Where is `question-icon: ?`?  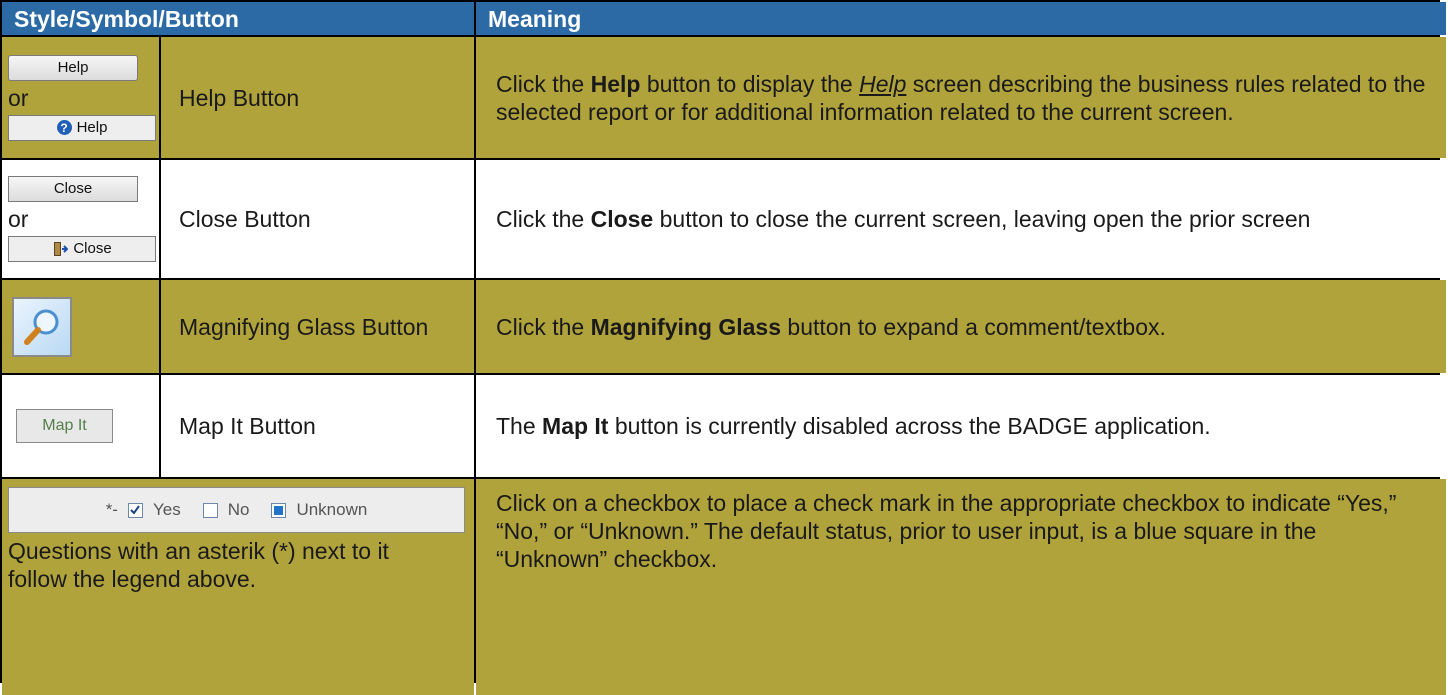 question-icon: ? is located at coordinates (64, 127).